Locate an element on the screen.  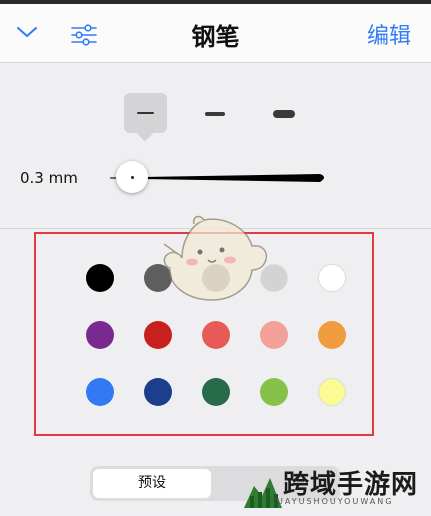
thin-line-icon is located at coordinates (145, 113).